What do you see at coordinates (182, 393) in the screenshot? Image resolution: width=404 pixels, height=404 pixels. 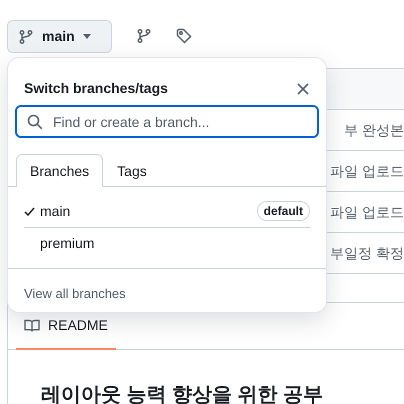 I see `readme-heading: 레이아웃 능력 향상을 위한 공부` at bounding box center [182, 393].